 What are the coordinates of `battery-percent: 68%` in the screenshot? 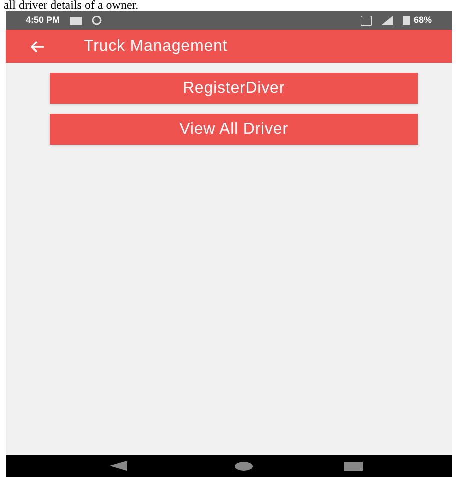 It's located at (423, 20).